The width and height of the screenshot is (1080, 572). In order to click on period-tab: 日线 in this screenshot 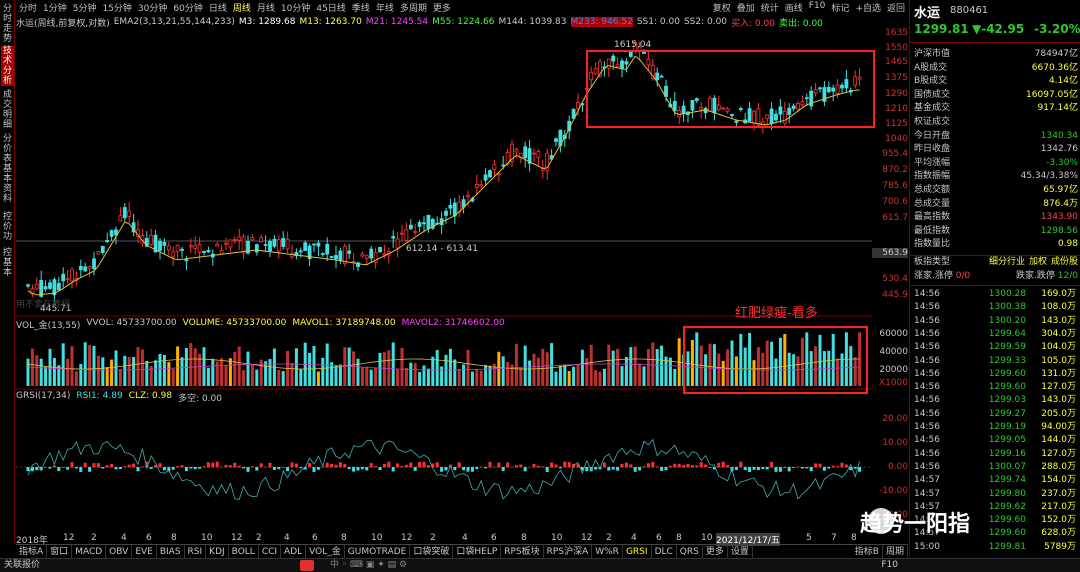, I will do `click(218, 7)`.